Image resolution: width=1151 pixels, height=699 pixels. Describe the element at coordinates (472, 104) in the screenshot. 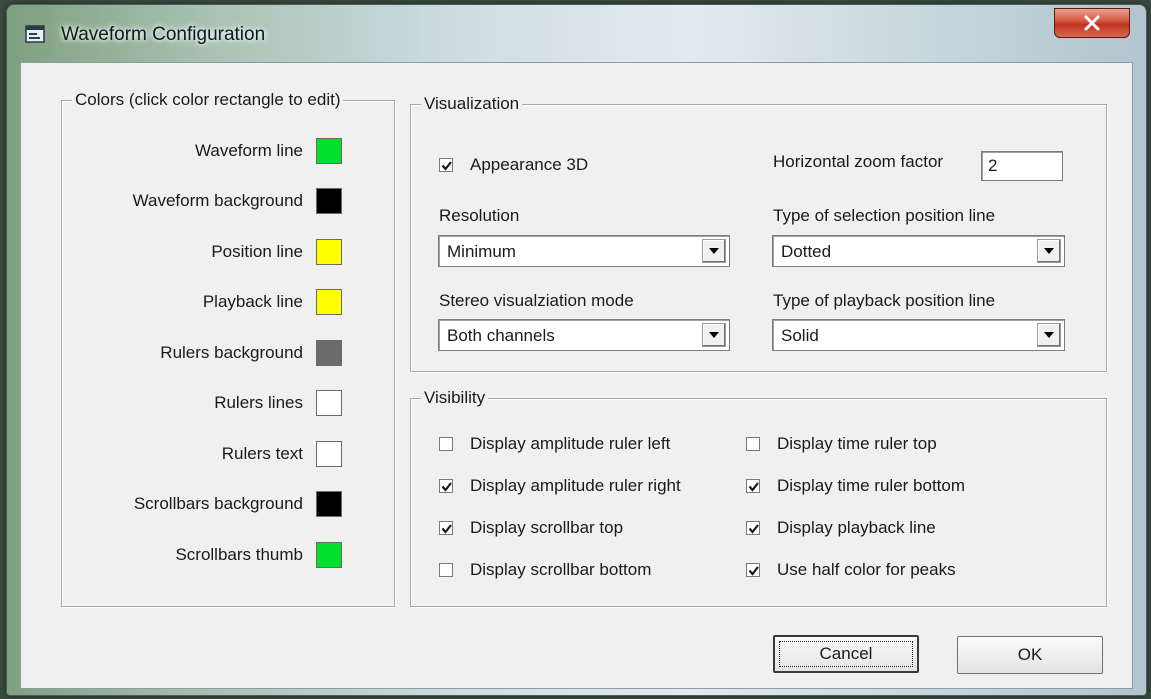

I see `visualization-group-legend: Visualization` at that location.